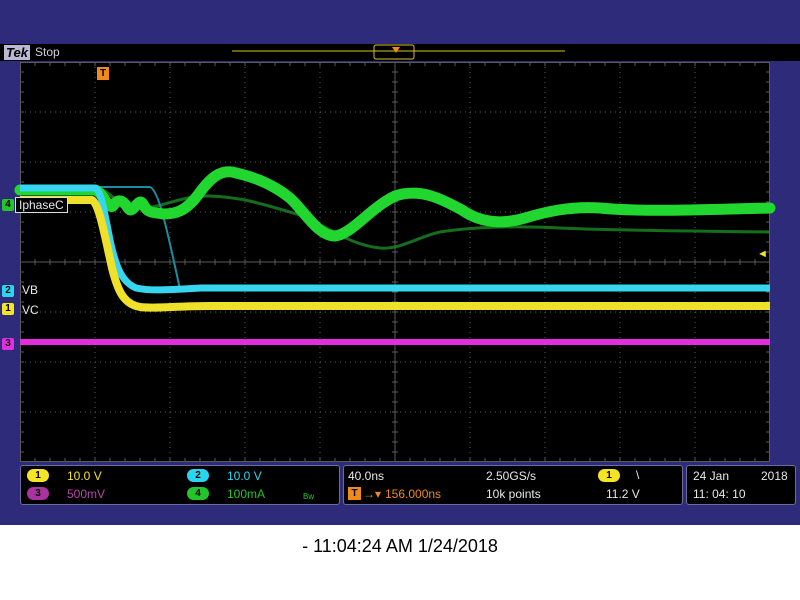 The height and width of the screenshot is (600, 800). What do you see at coordinates (513, 494) in the screenshot?
I see `record-length: 10k points` at bounding box center [513, 494].